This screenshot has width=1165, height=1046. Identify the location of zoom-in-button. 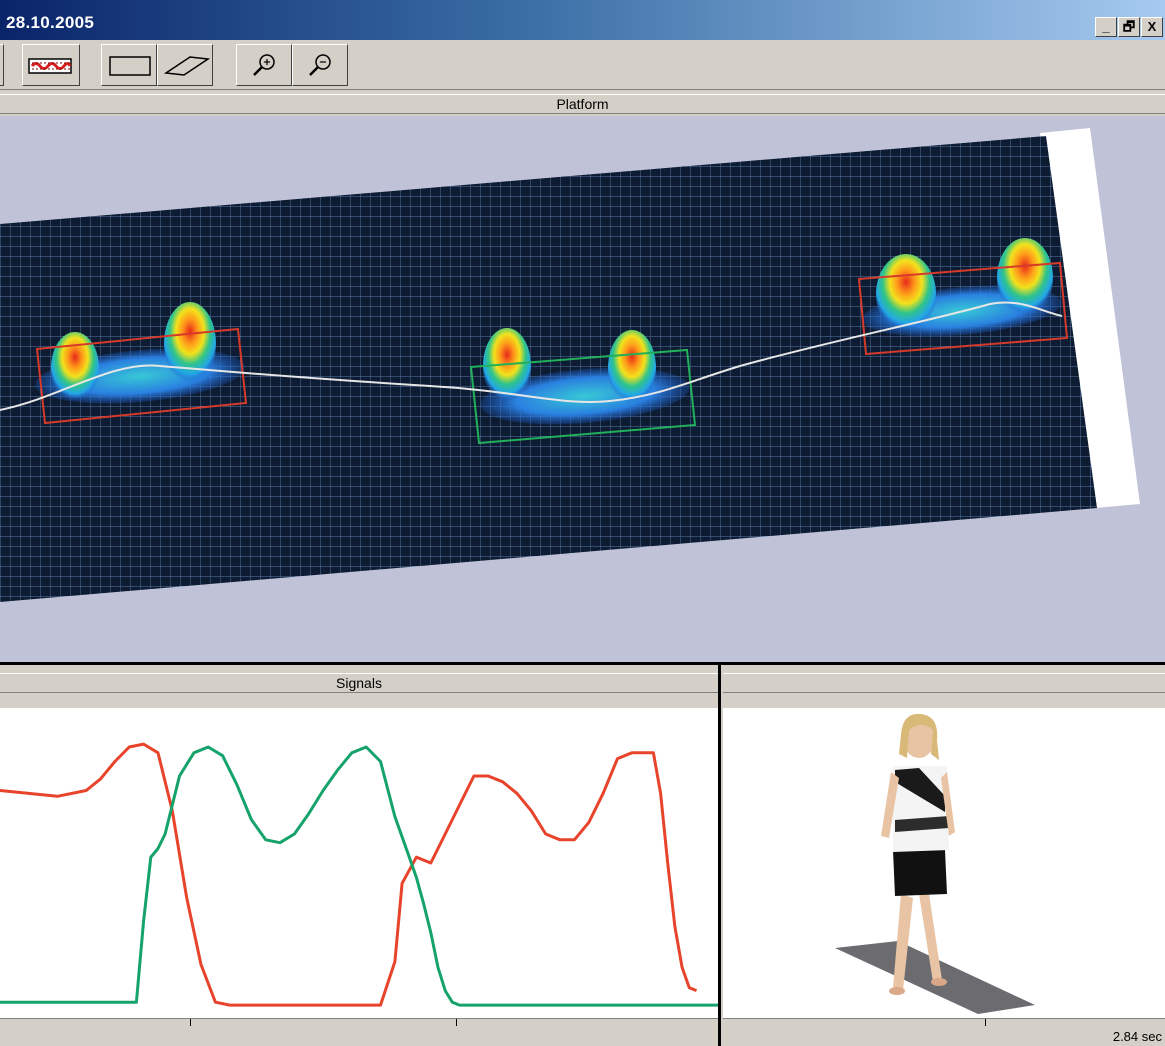
(264, 65).